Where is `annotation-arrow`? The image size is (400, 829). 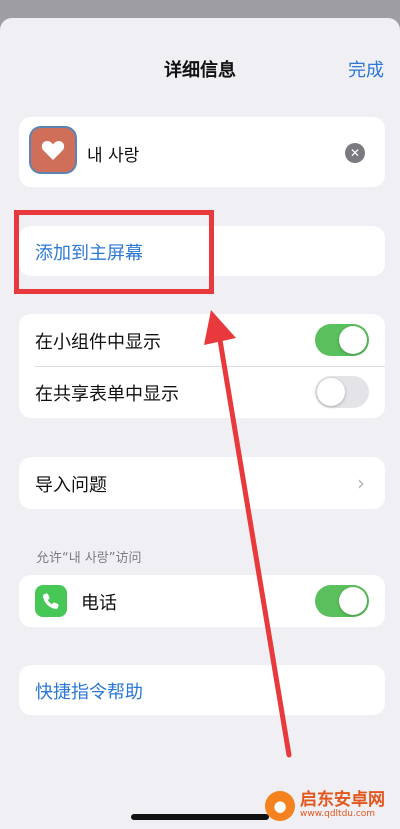
annotation-arrow is located at coordinates (248, 534).